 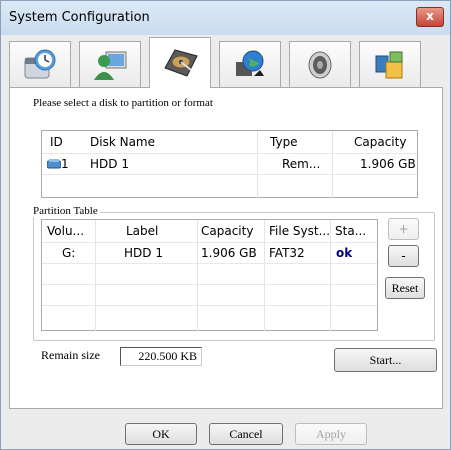 What do you see at coordinates (225, 18) in the screenshot?
I see `title-bar: System Configuration x` at bounding box center [225, 18].